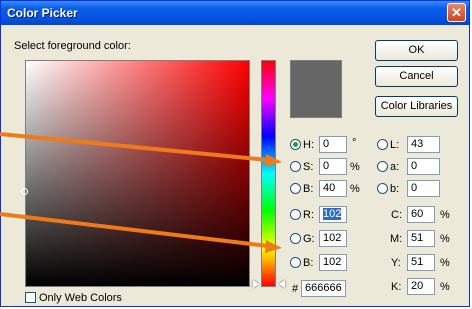 The width and height of the screenshot is (472, 309). What do you see at coordinates (421, 238) in the screenshot?
I see `magenta-input: 51` at bounding box center [421, 238].